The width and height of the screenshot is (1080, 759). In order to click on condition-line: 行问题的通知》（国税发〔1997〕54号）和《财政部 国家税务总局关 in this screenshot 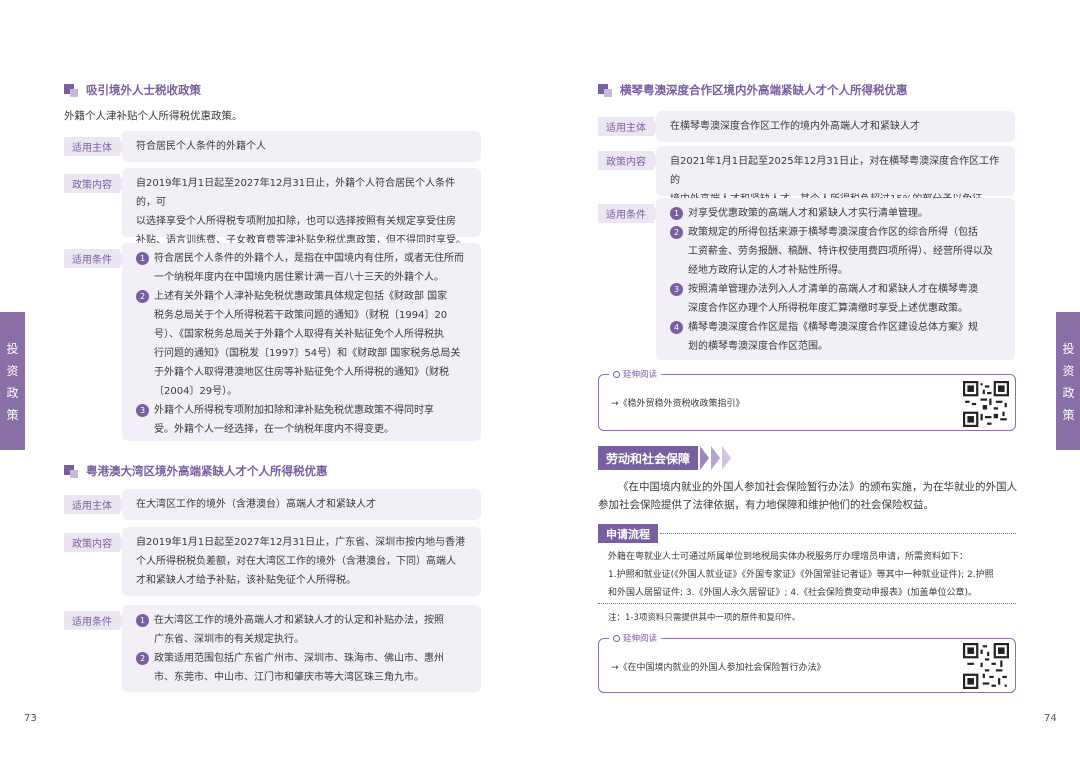, I will do `click(307, 353)`.